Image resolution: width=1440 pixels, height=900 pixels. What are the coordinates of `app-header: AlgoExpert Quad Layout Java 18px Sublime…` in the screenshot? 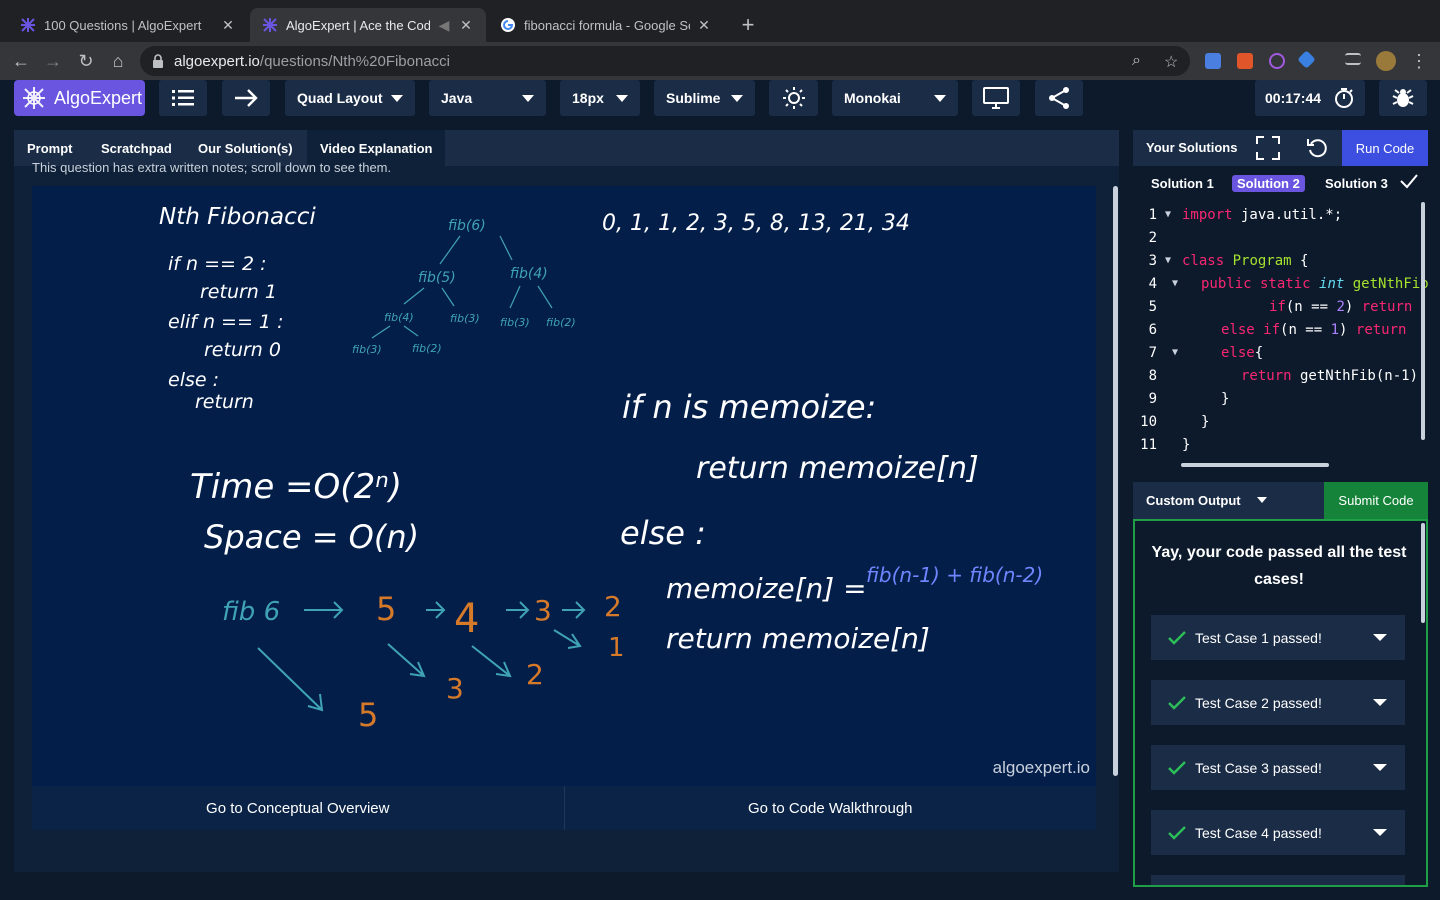 It's located at (720, 100).